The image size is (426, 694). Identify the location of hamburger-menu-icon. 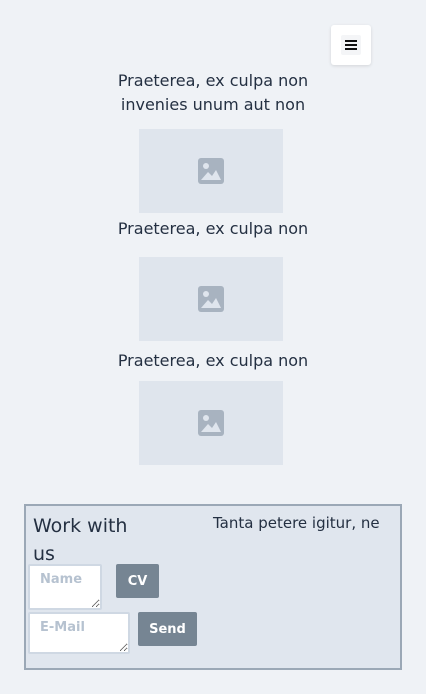
(351, 45).